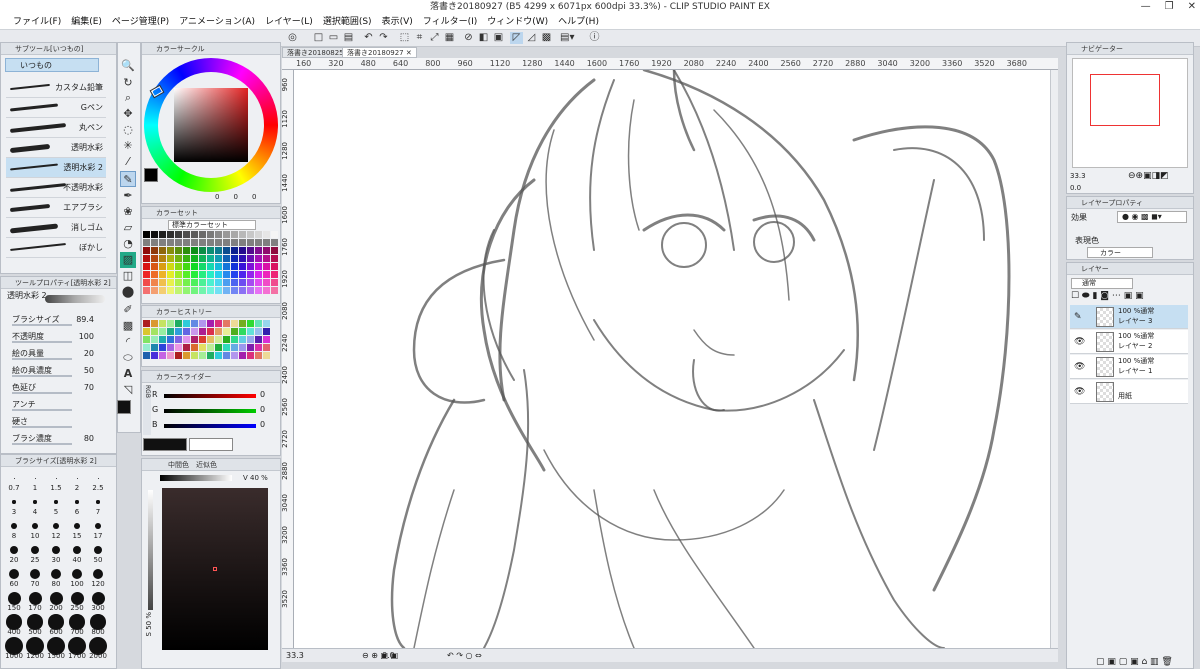  What do you see at coordinates (498, 38) in the screenshot?
I see `fill-icon: ▣` at bounding box center [498, 38].